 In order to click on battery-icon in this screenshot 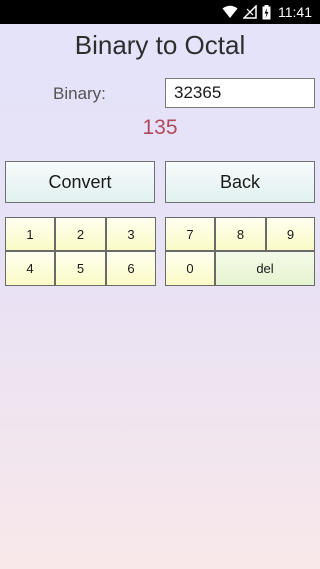, I will do `click(266, 12)`.